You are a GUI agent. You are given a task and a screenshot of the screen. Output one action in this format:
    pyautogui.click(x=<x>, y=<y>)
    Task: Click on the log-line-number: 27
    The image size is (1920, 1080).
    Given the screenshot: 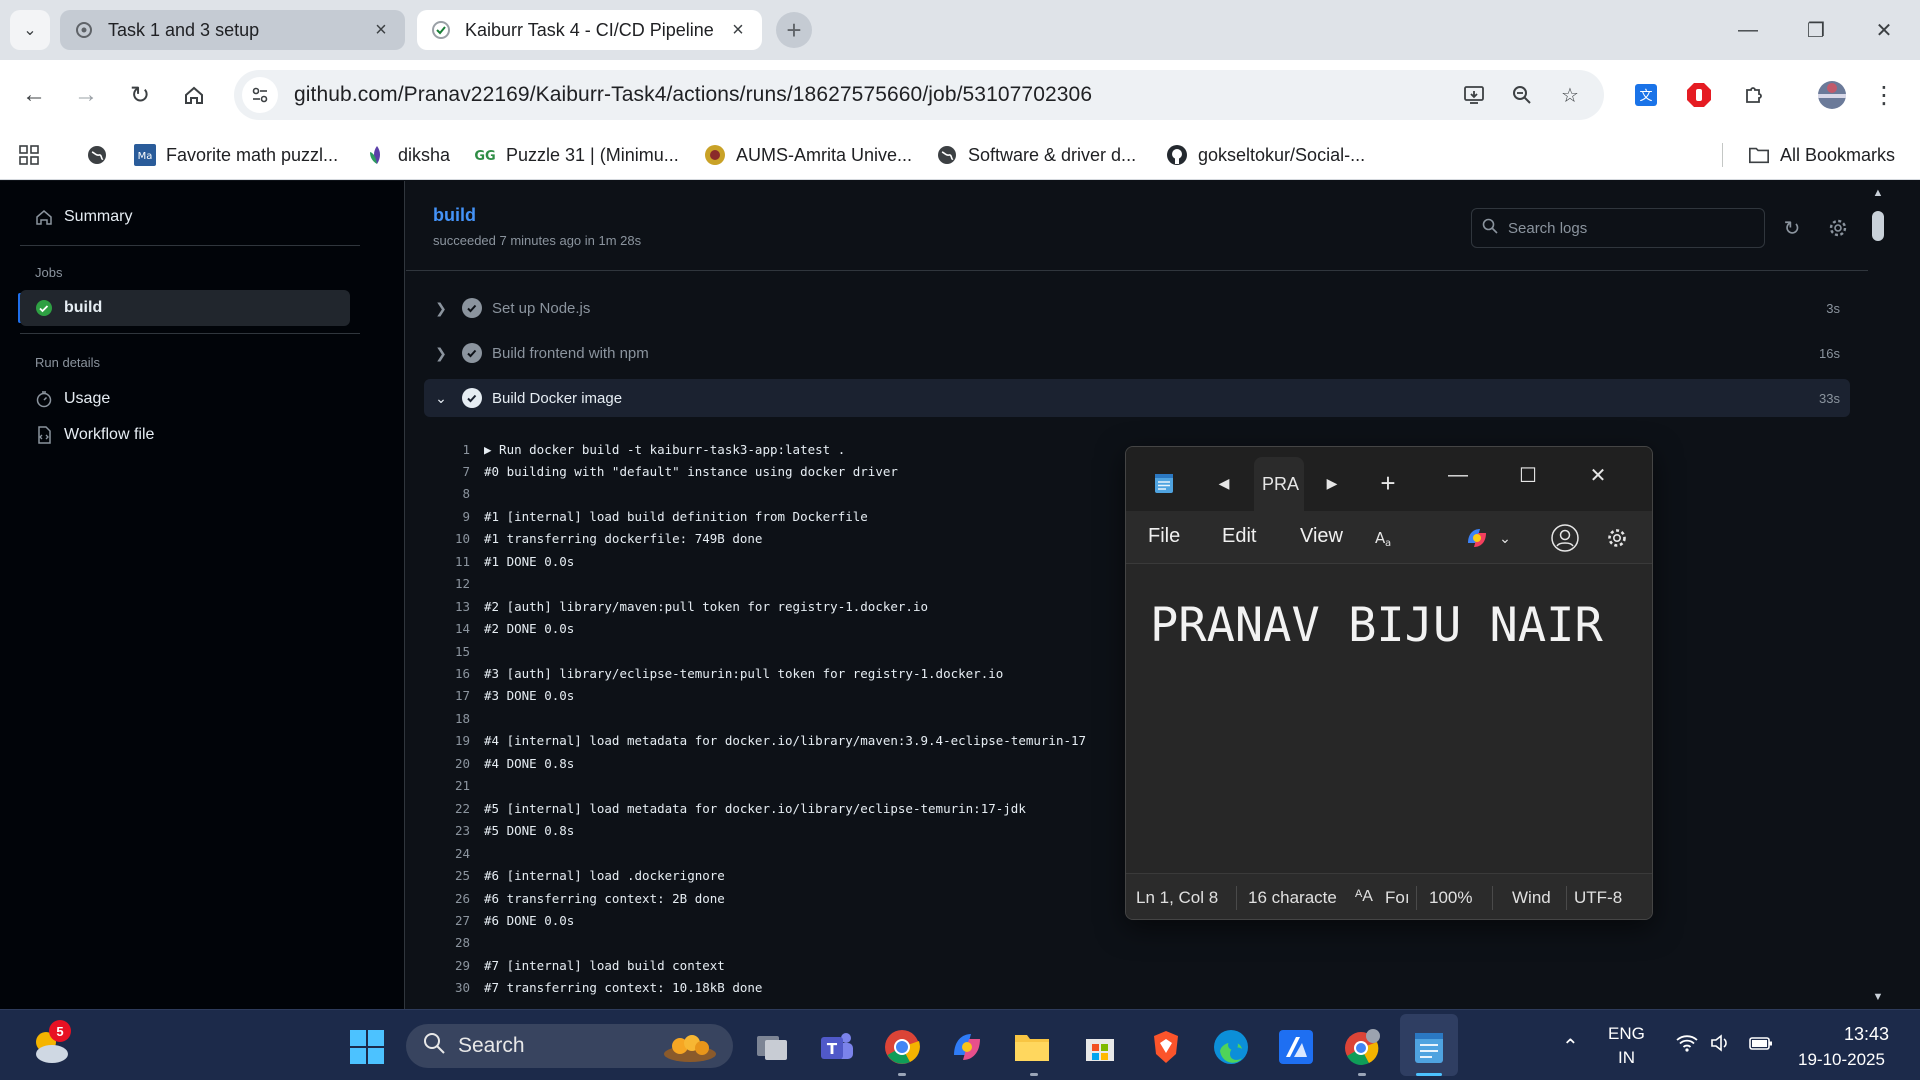 What is the action you would take?
    pyautogui.click(x=454, y=920)
    